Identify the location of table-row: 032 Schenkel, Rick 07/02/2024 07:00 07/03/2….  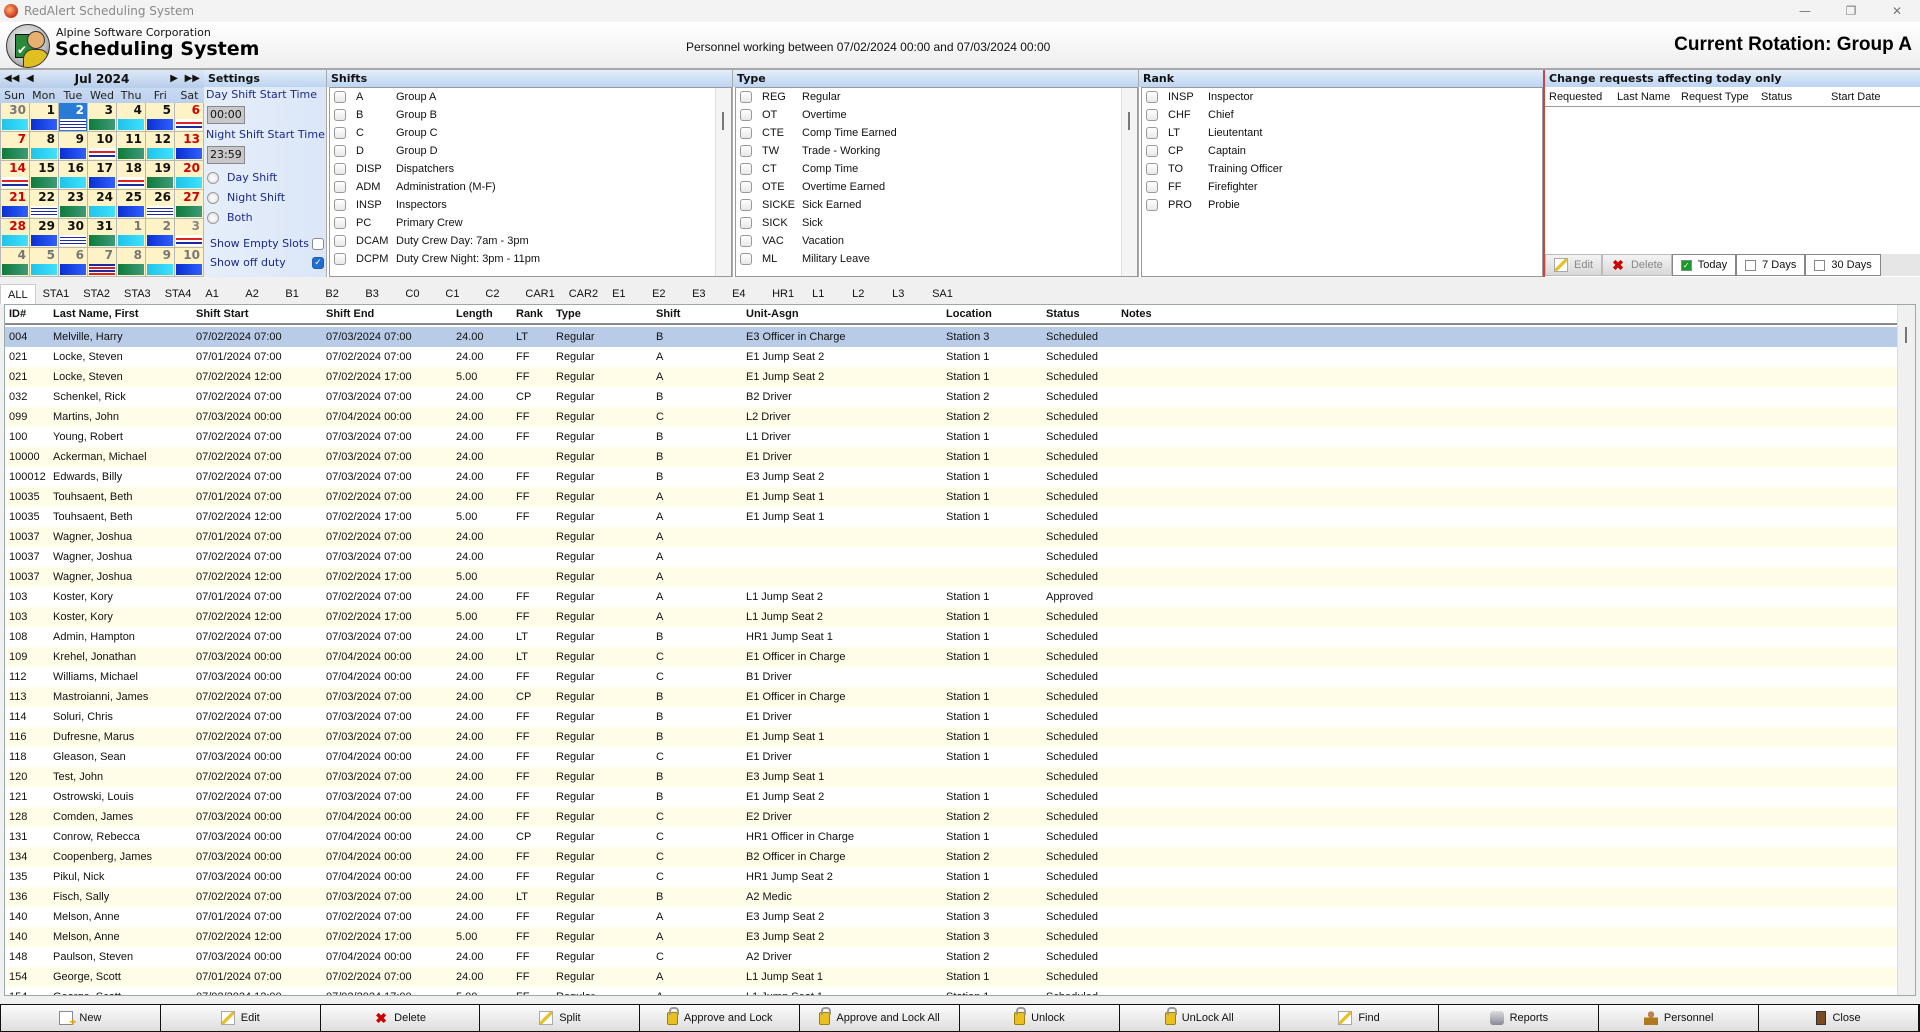
(951, 397).